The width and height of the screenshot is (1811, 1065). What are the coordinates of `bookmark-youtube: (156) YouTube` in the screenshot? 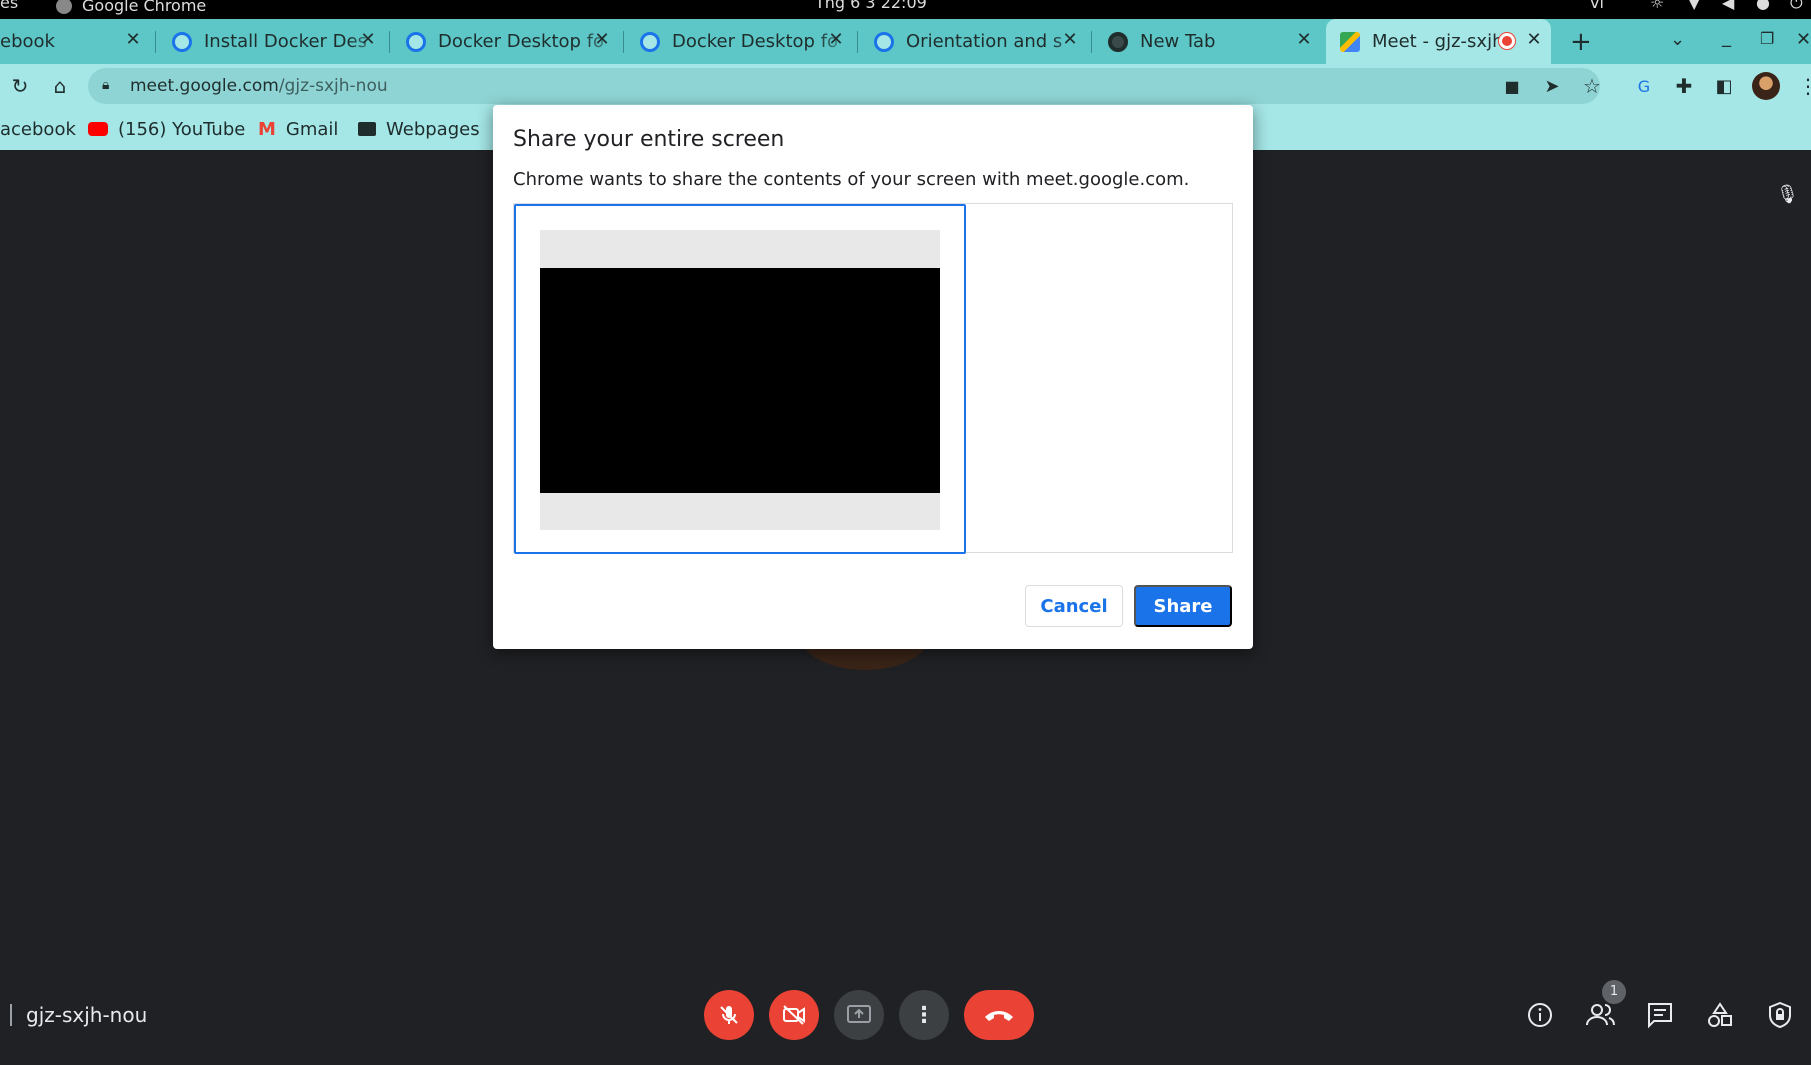 It's located at (166, 129).